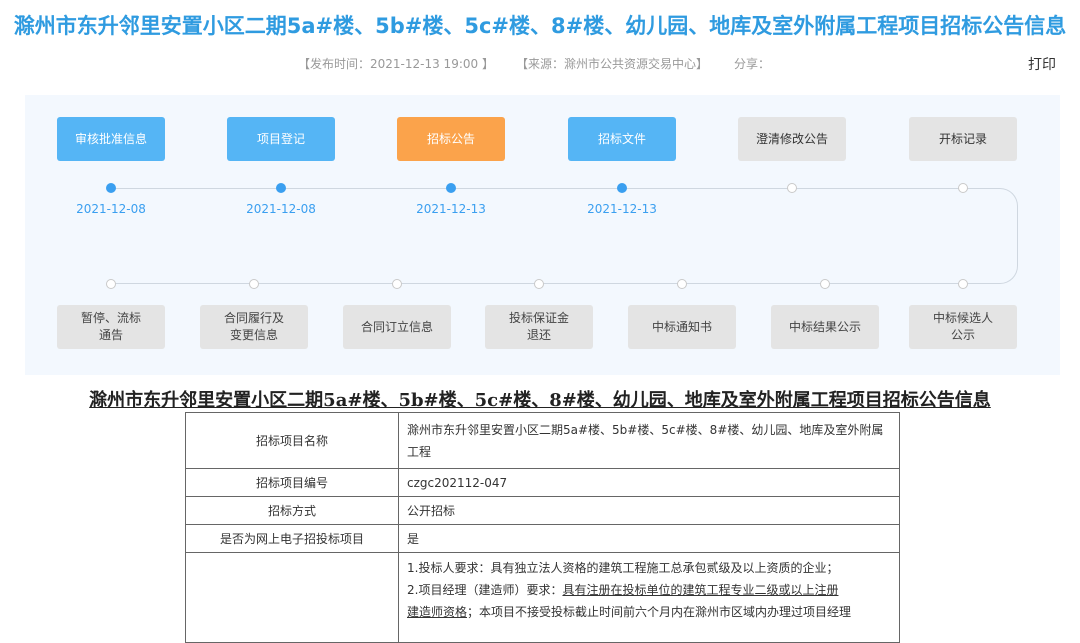 The height and width of the screenshot is (643, 1080). What do you see at coordinates (485, 590) in the screenshot?
I see `requirement-line-2-prefix: 2.项目经理（建造师）要求：` at bounding box center [485, 590].